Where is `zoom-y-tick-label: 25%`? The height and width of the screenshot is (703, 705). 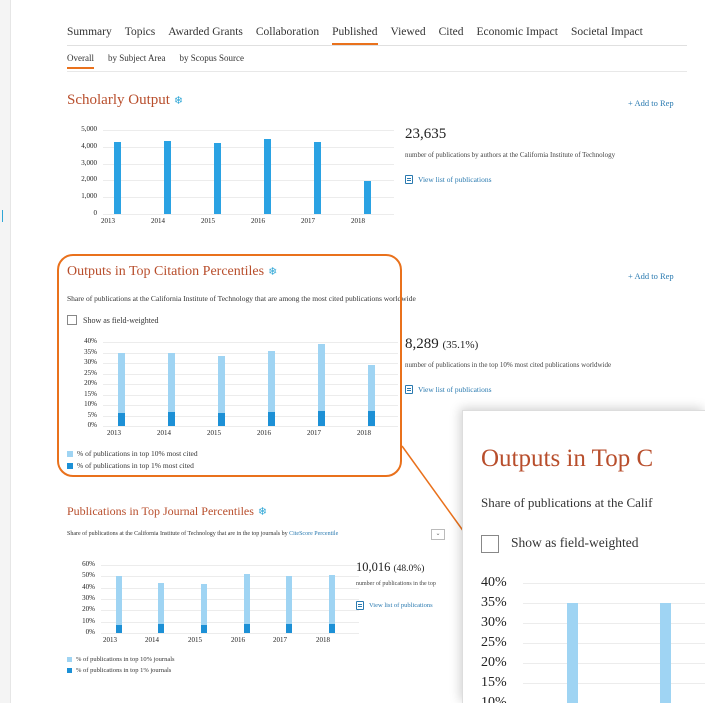 zoom-y-tick-label: 25% is located at coordinates (494, 642).